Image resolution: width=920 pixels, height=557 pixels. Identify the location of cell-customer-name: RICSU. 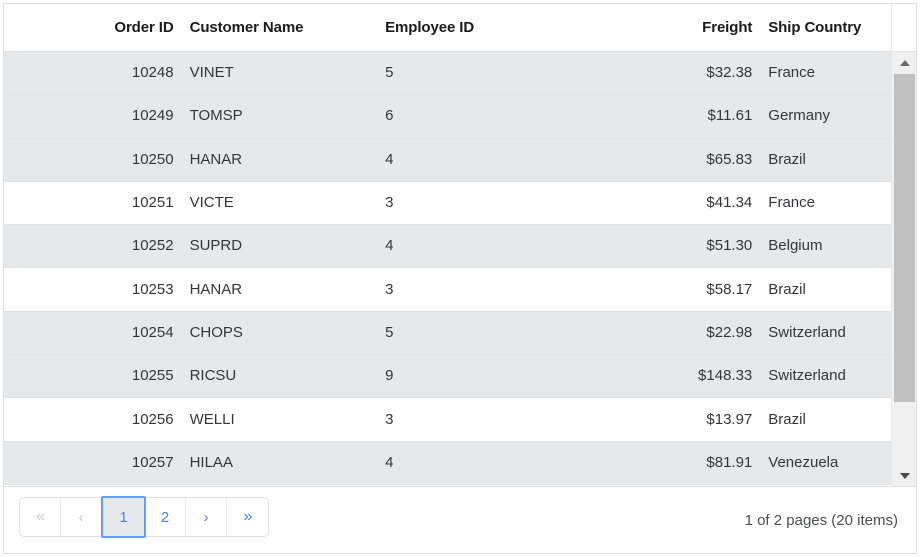
(213, 376).